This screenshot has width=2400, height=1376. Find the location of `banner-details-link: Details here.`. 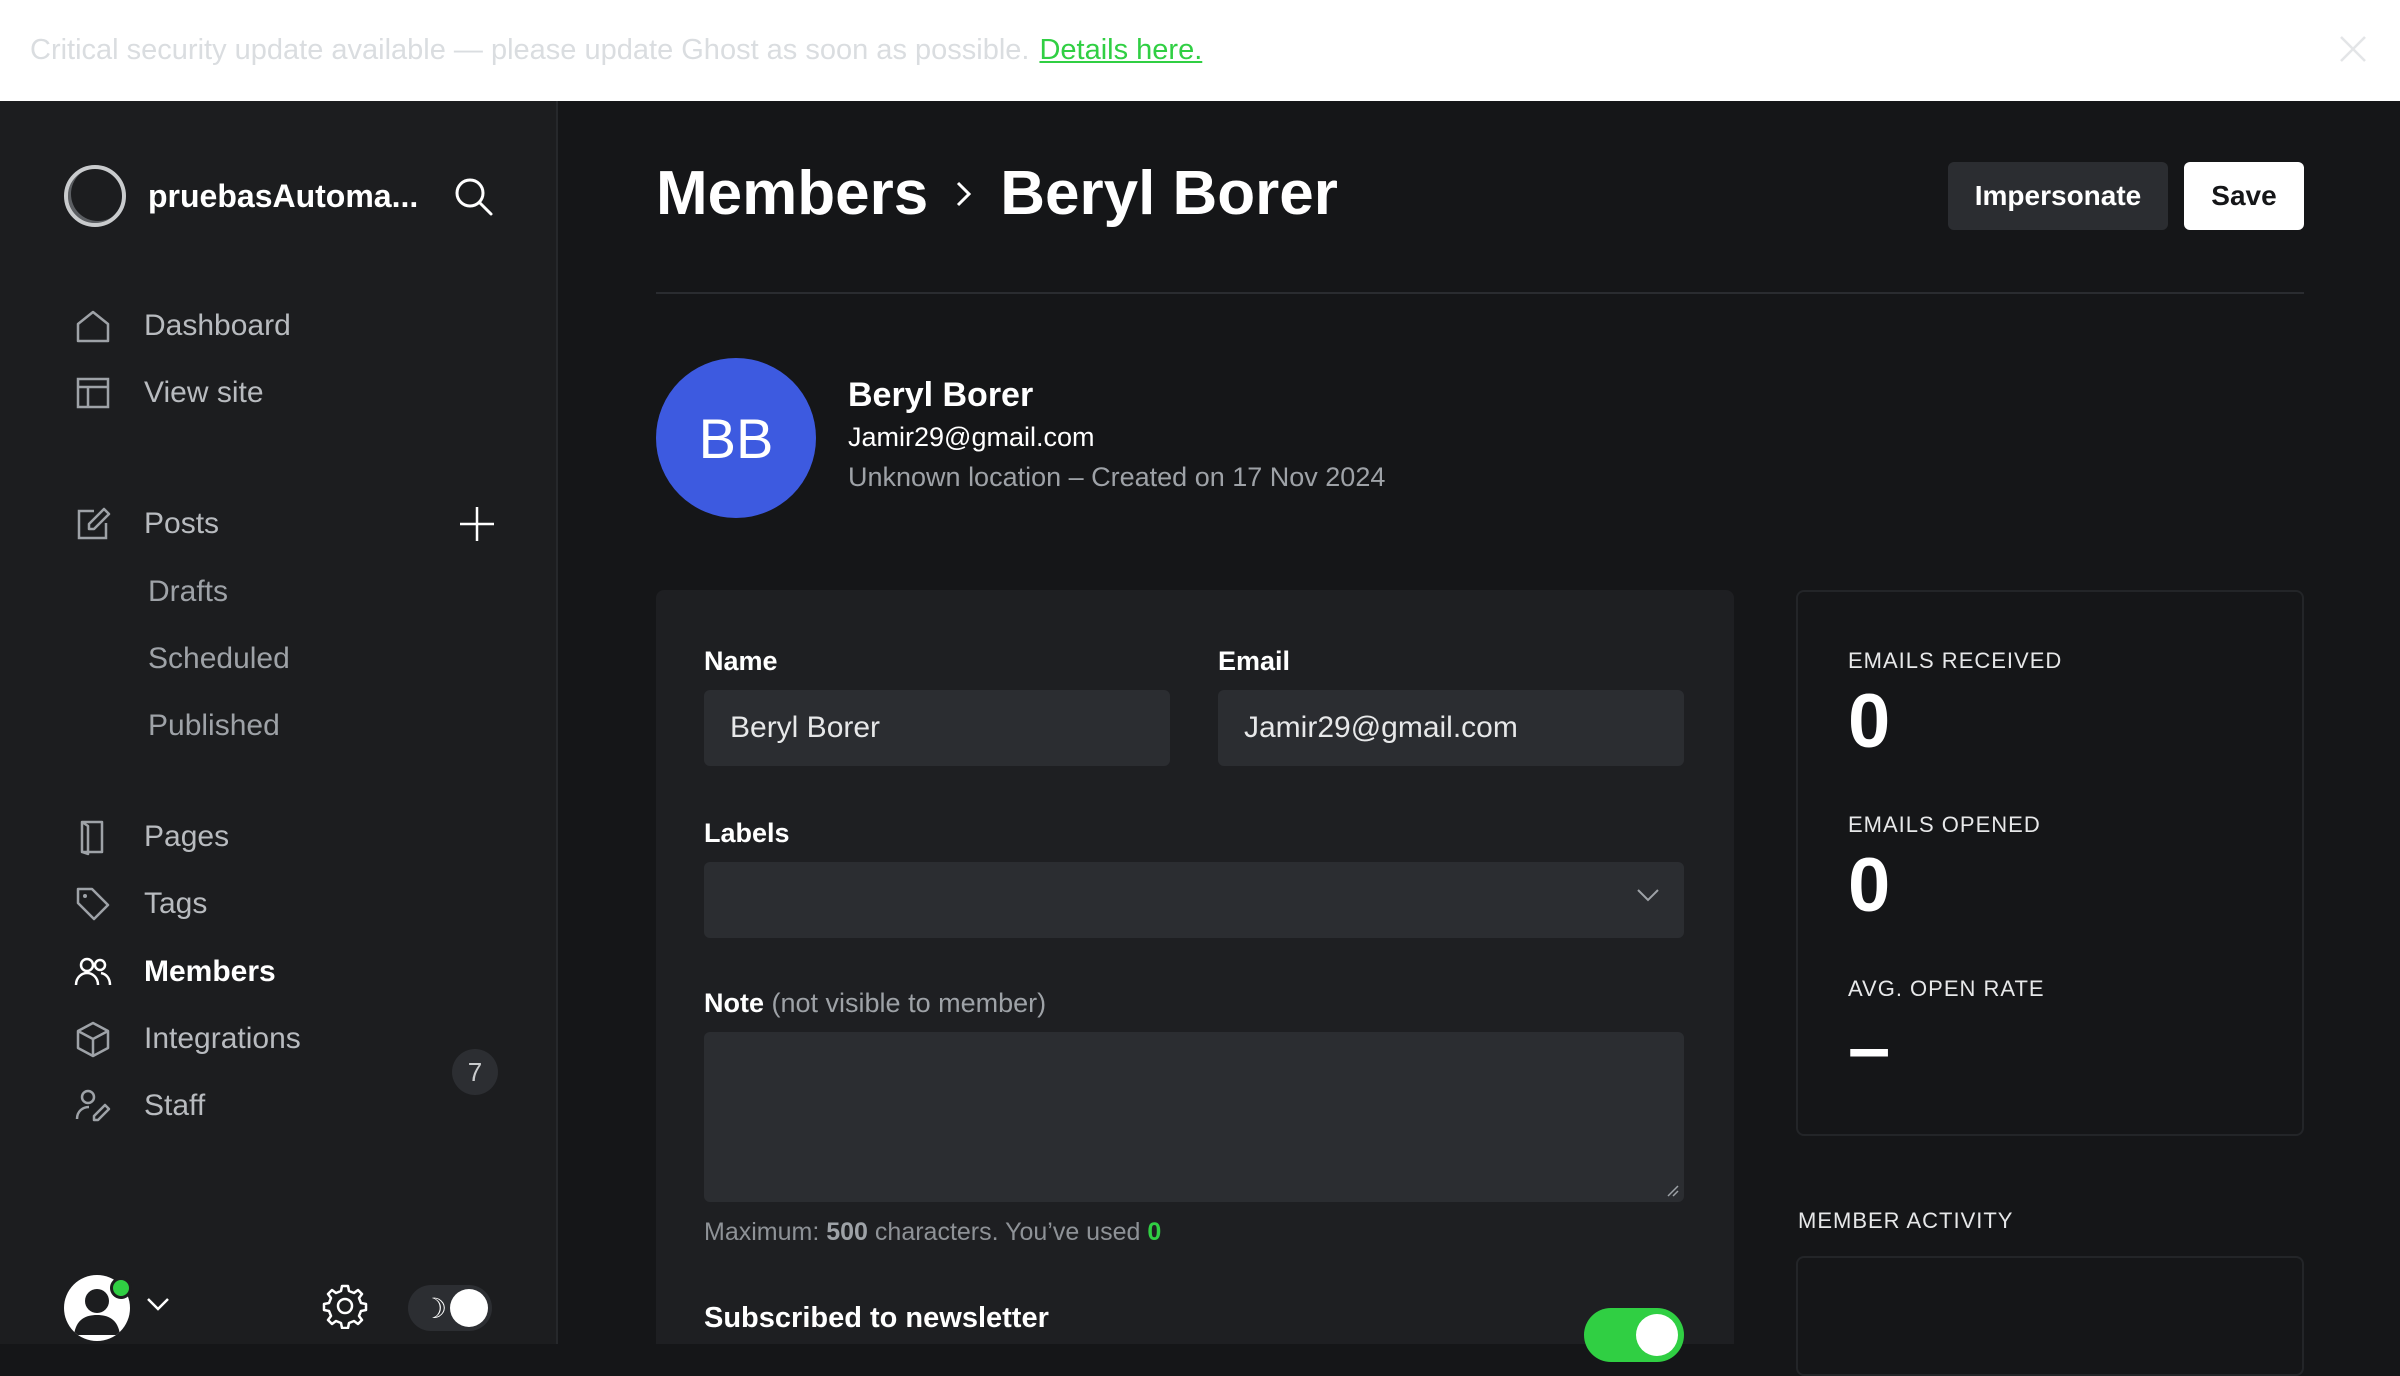

banner-details-link: Details here. is located at coordinates (1120, 50).